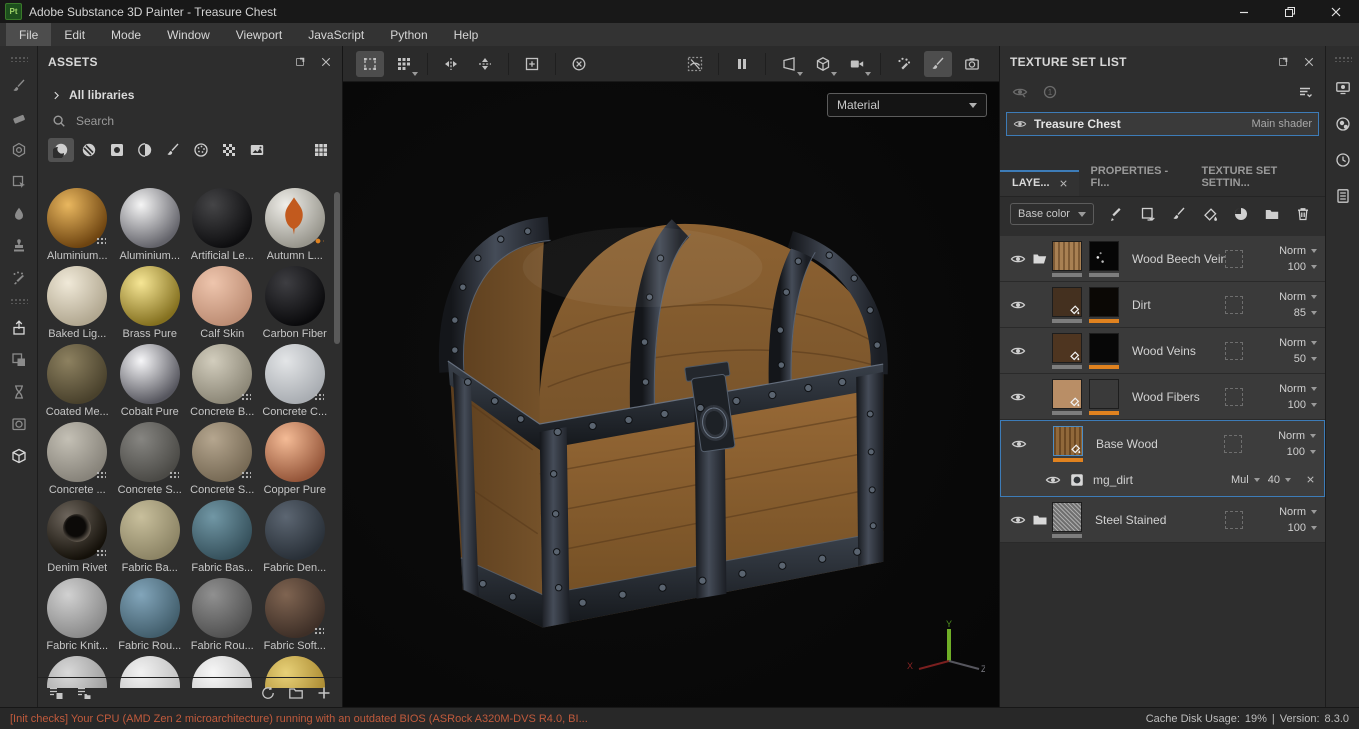 This screenshot has width=1359, height=729. Describe the element at coordinates (451, 64) in the screenshot. I see `mirror-x-button` at that location.